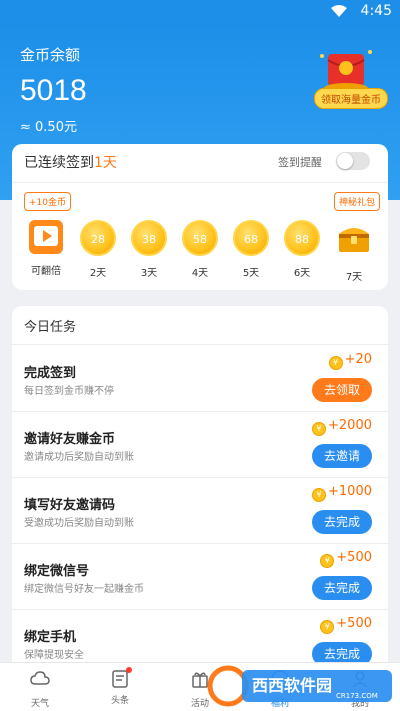 This screenshot has width=400, height=711. I want to click on status-time: 4:45, so click(376, 11).